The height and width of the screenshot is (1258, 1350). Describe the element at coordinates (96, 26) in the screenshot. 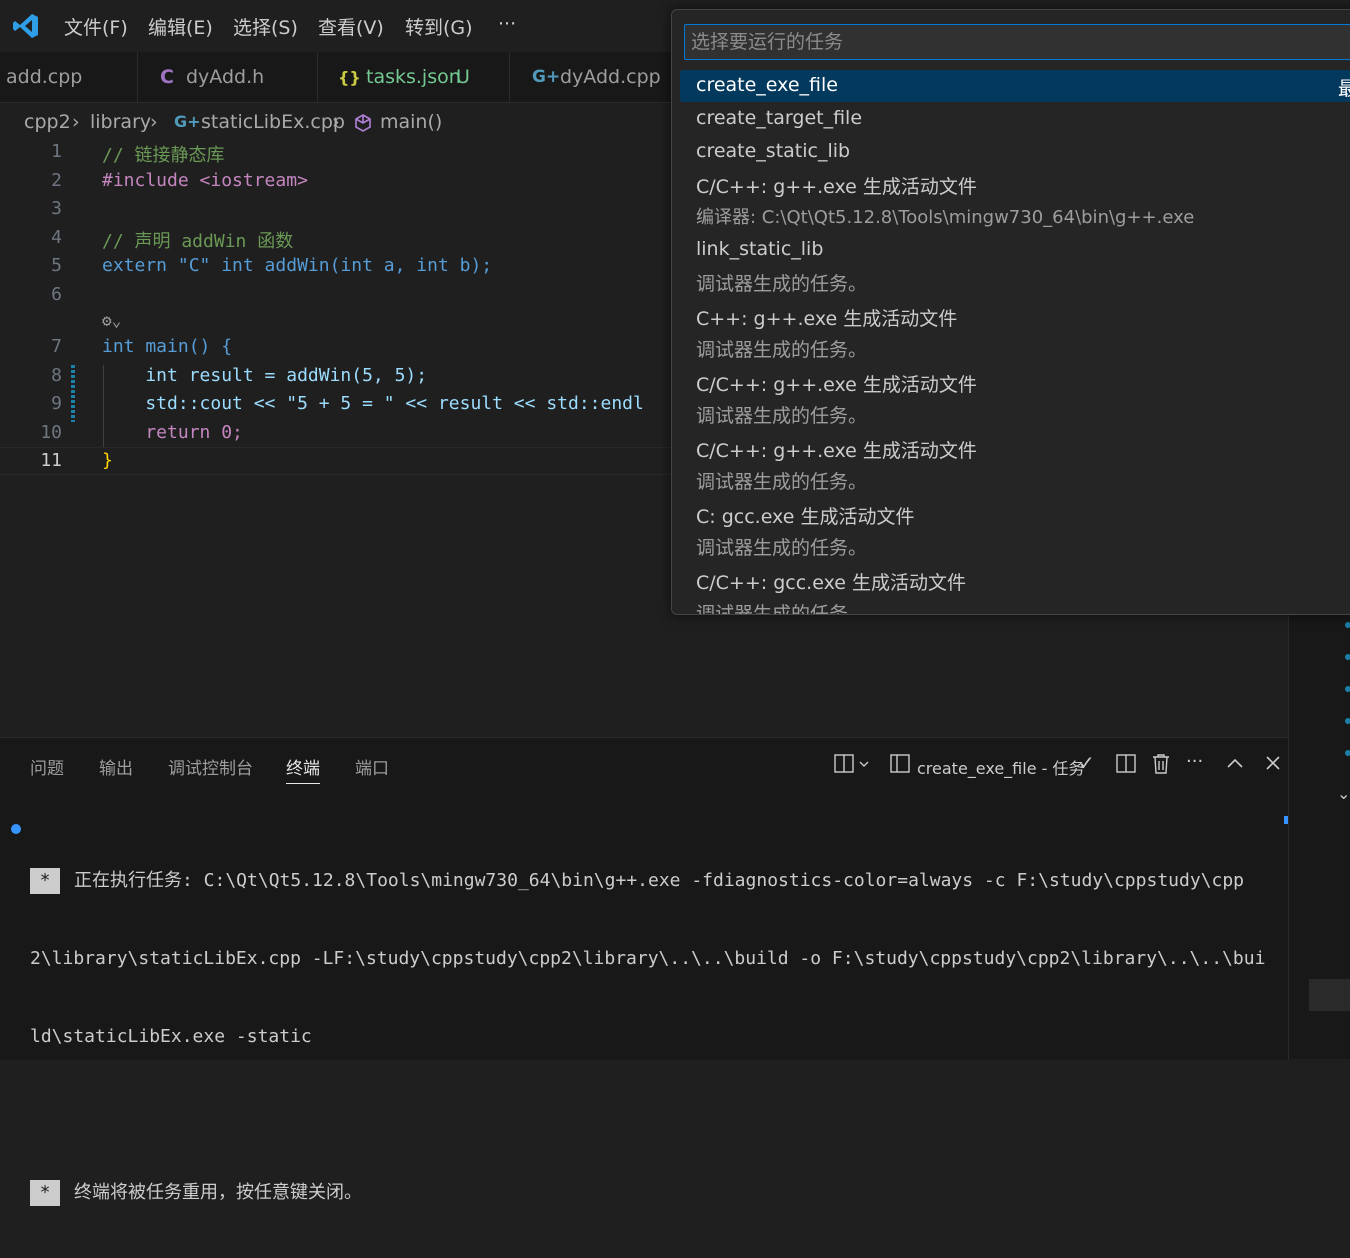

I see `menu-file: 文件(F)` at that location.